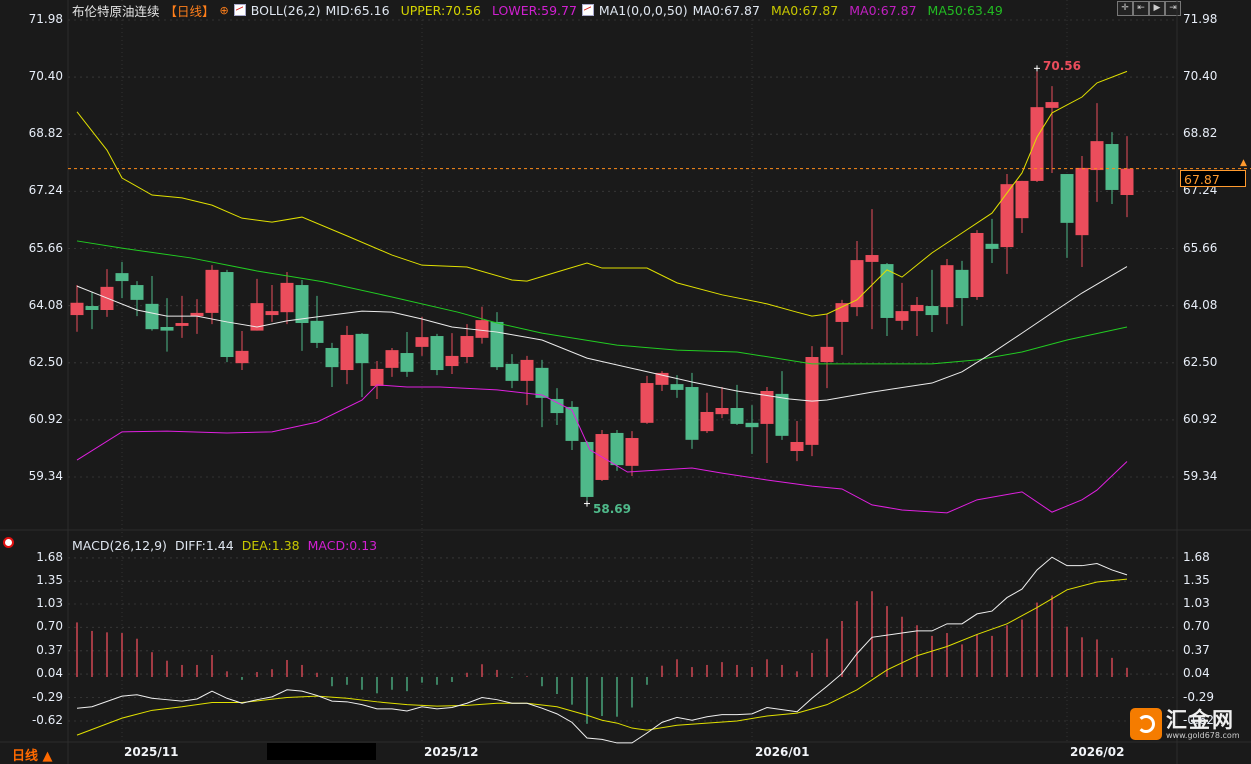 The width and height of the screenshot is (1251, 764). Describe the element at coordinates (32, 754) in the screenshot. I see `period-button: 日线 ▲` at that location.